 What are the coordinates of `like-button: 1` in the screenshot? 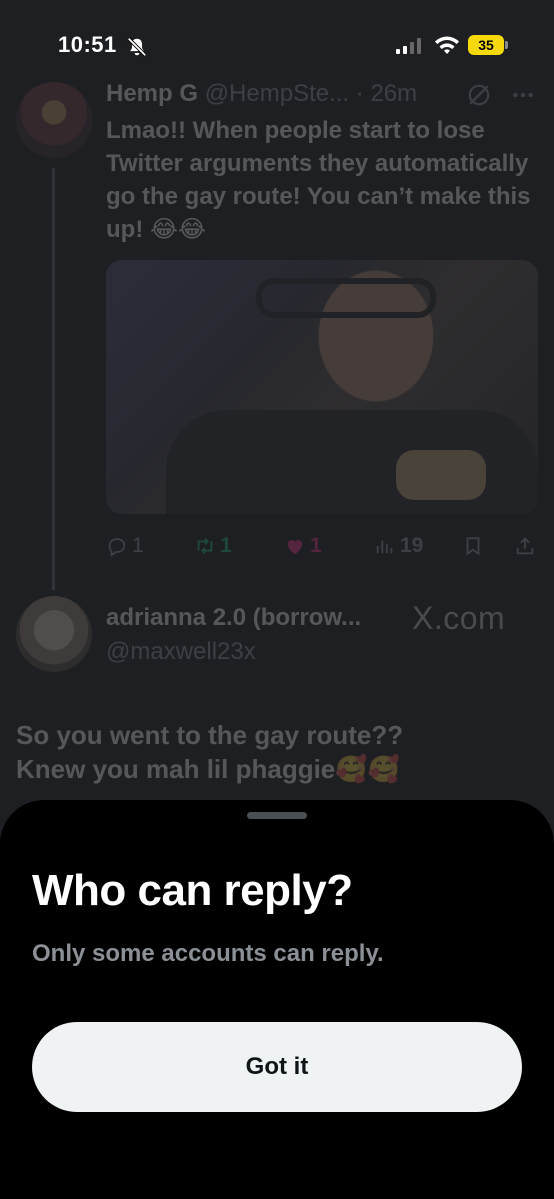 It's located at (303, 546).